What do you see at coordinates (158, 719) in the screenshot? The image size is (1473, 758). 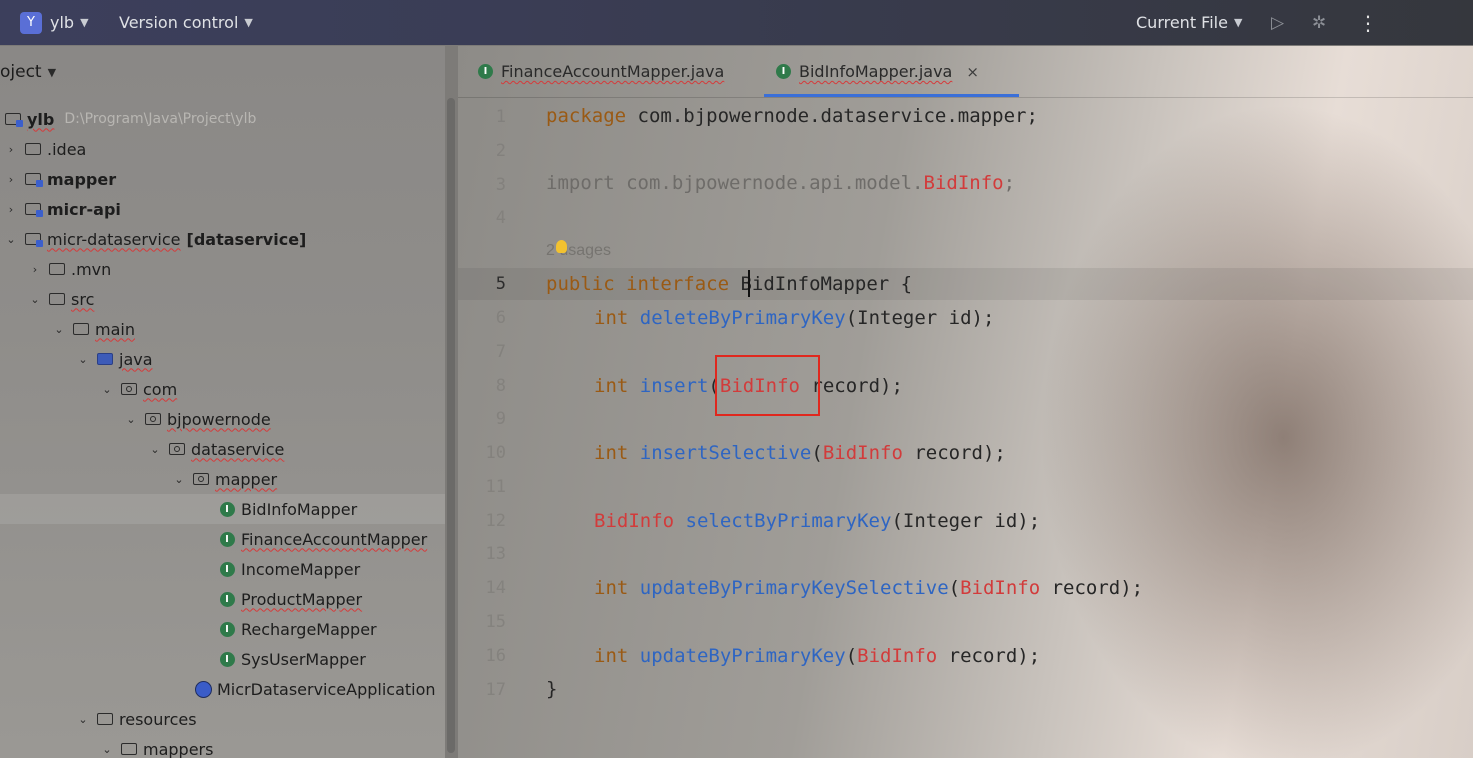 I see `tree-item-label: resources` at bounding box center [158, 719].